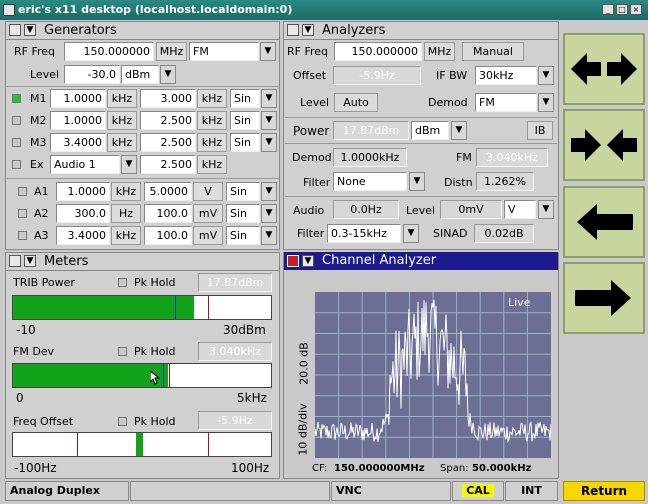 This screenshot has height=504, width=648. Describe the element at coordinates (212, 120) in the screenshot. I see `m2-dev-unit: kHz` at that location.